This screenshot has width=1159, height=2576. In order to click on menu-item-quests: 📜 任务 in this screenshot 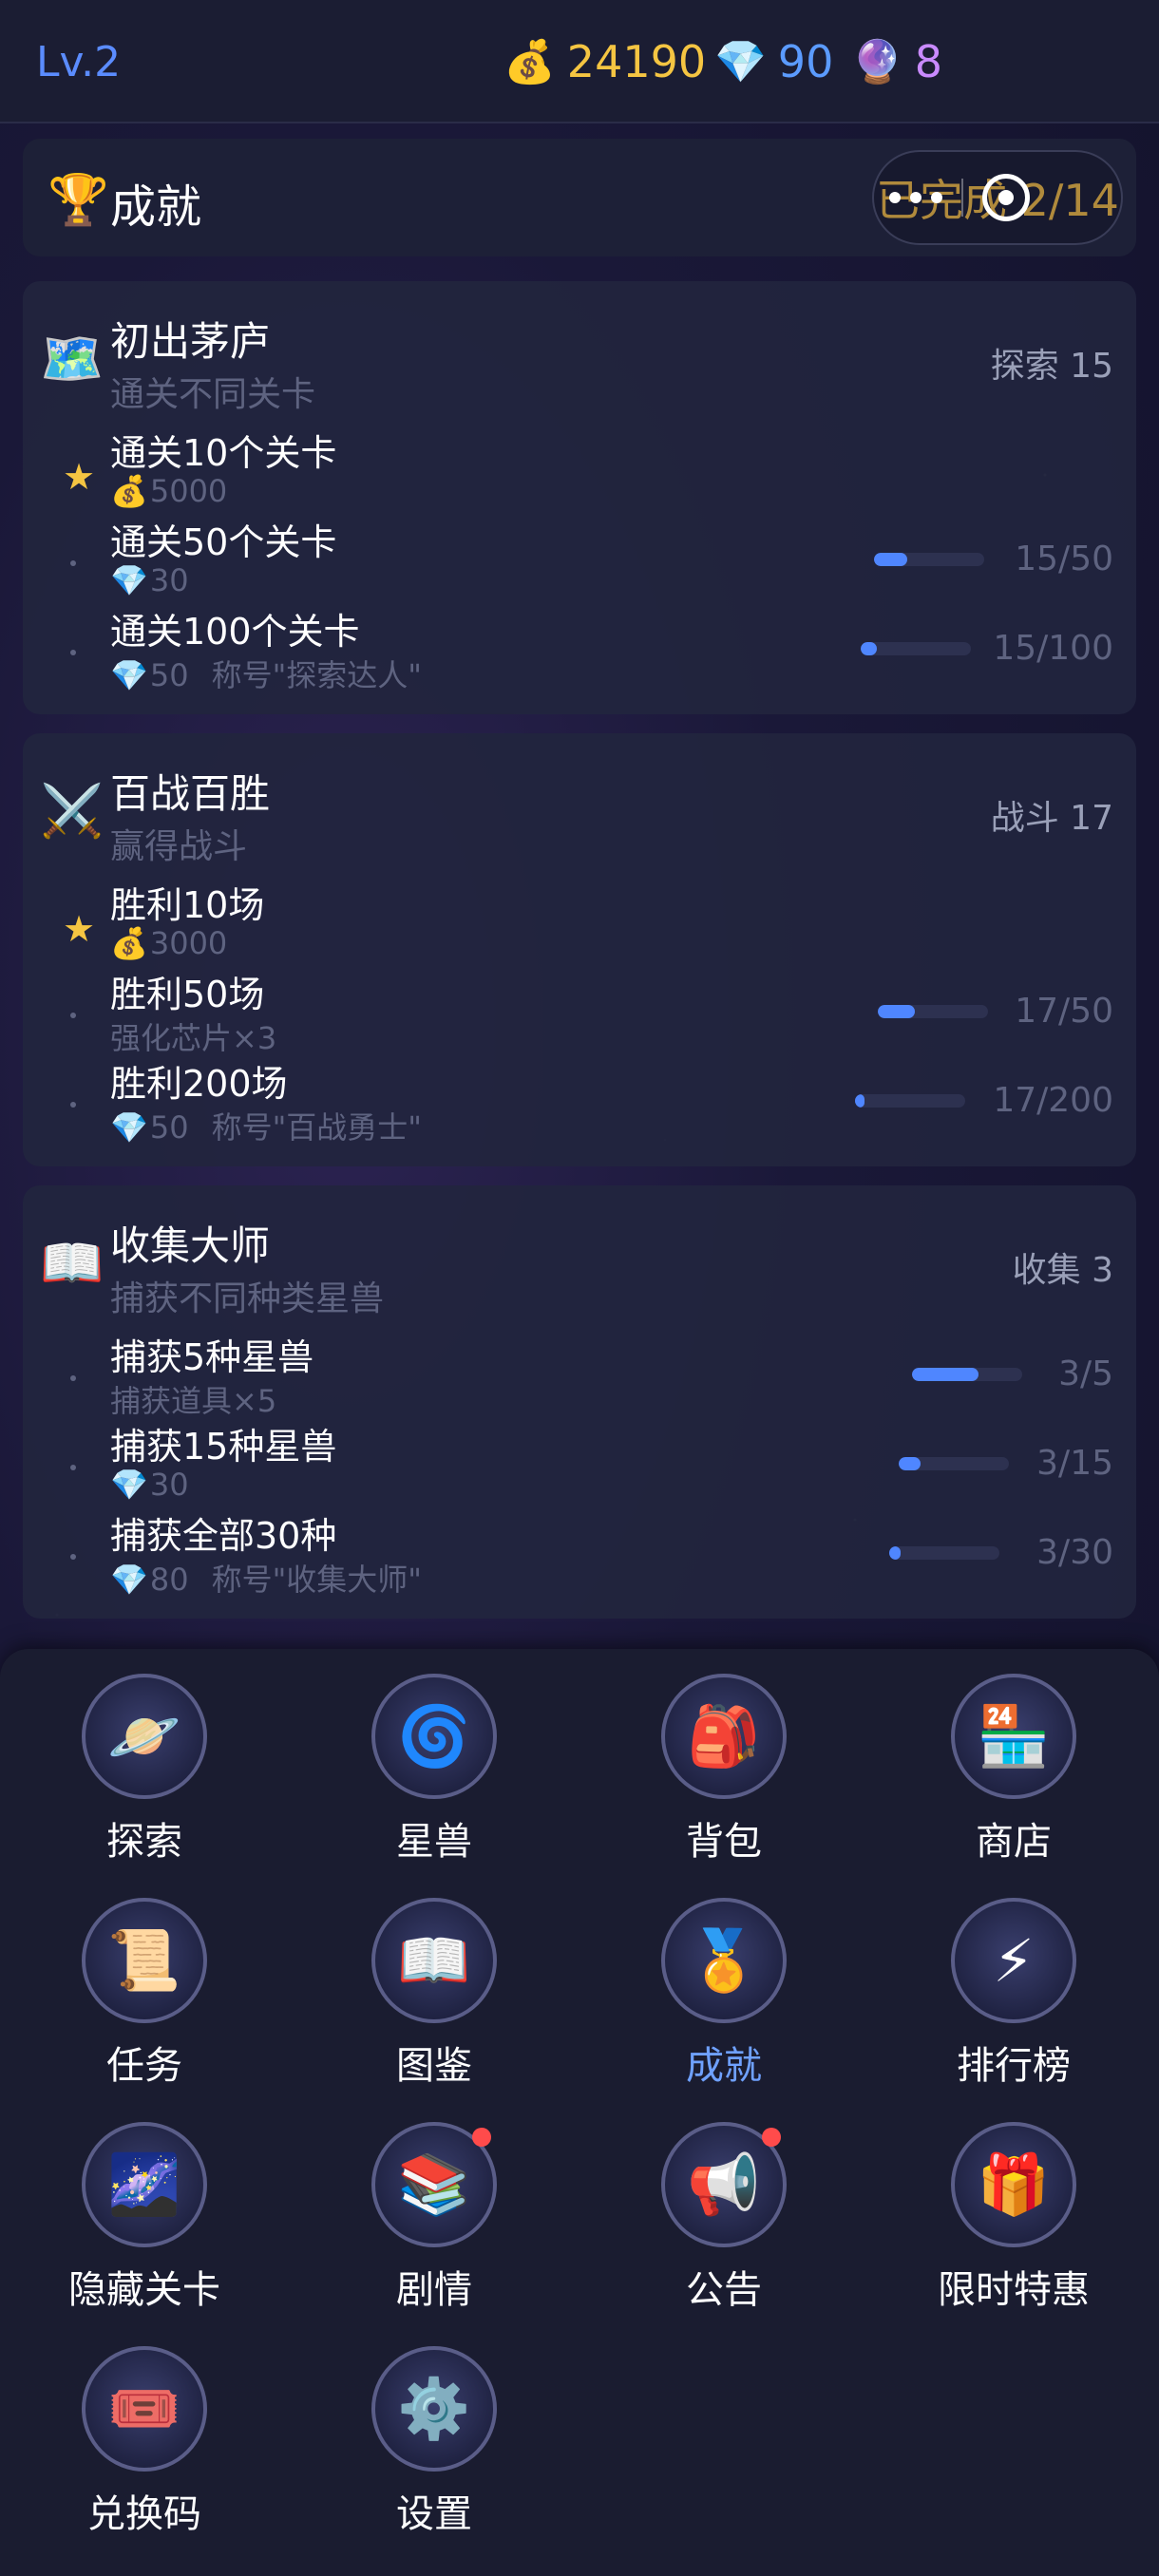, I will do `click(144, 1994)`.